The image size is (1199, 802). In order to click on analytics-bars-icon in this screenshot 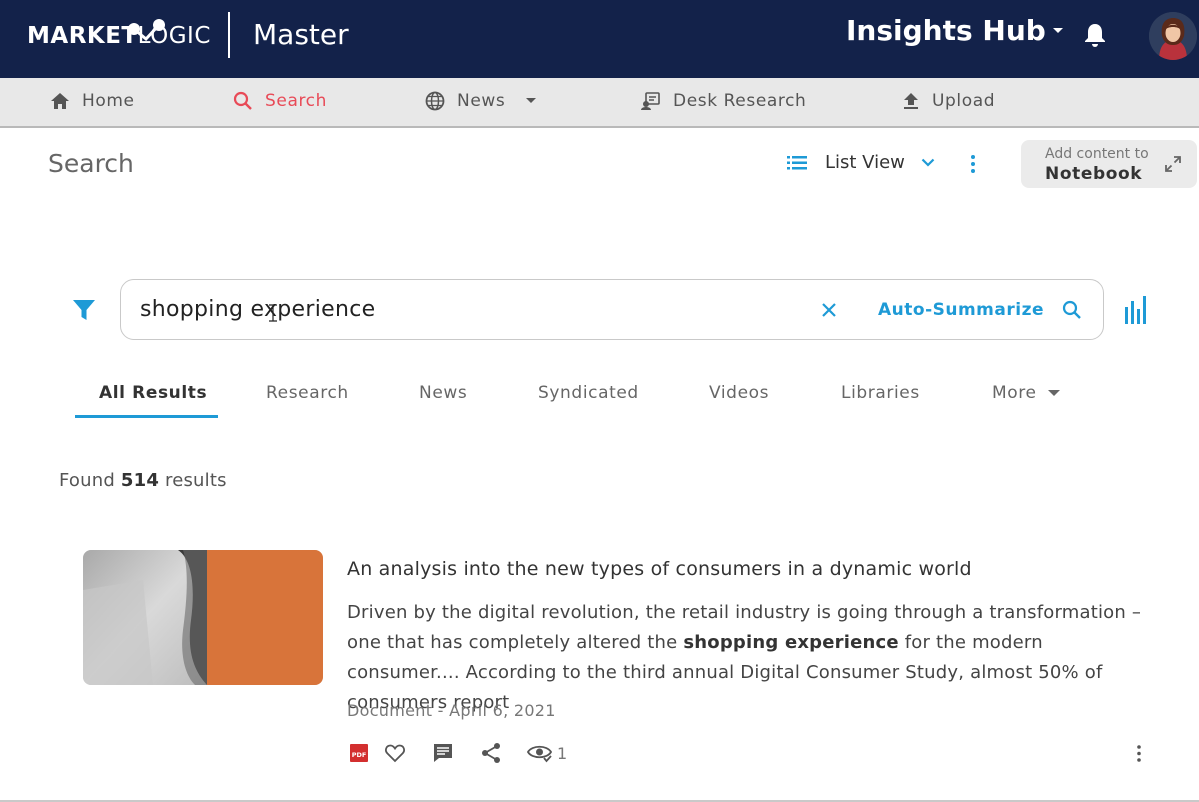, I will do `click(1137, 310)`.